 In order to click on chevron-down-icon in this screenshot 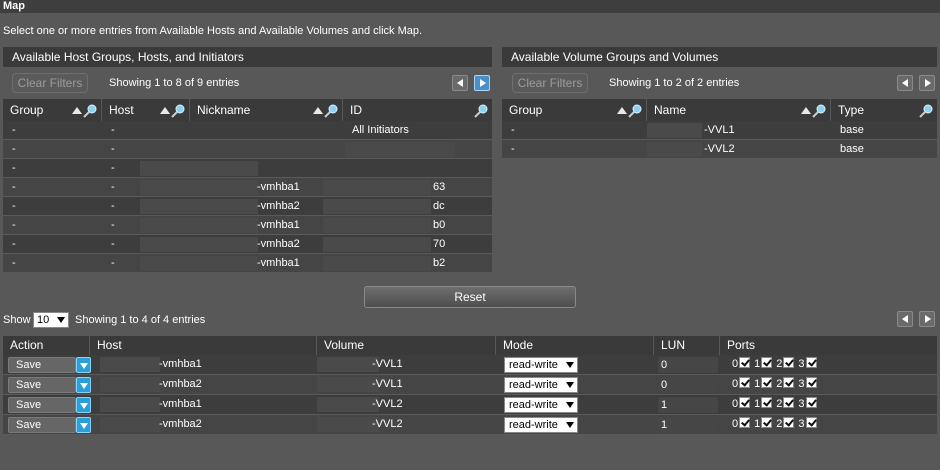, I will do `click(570, 405)`.